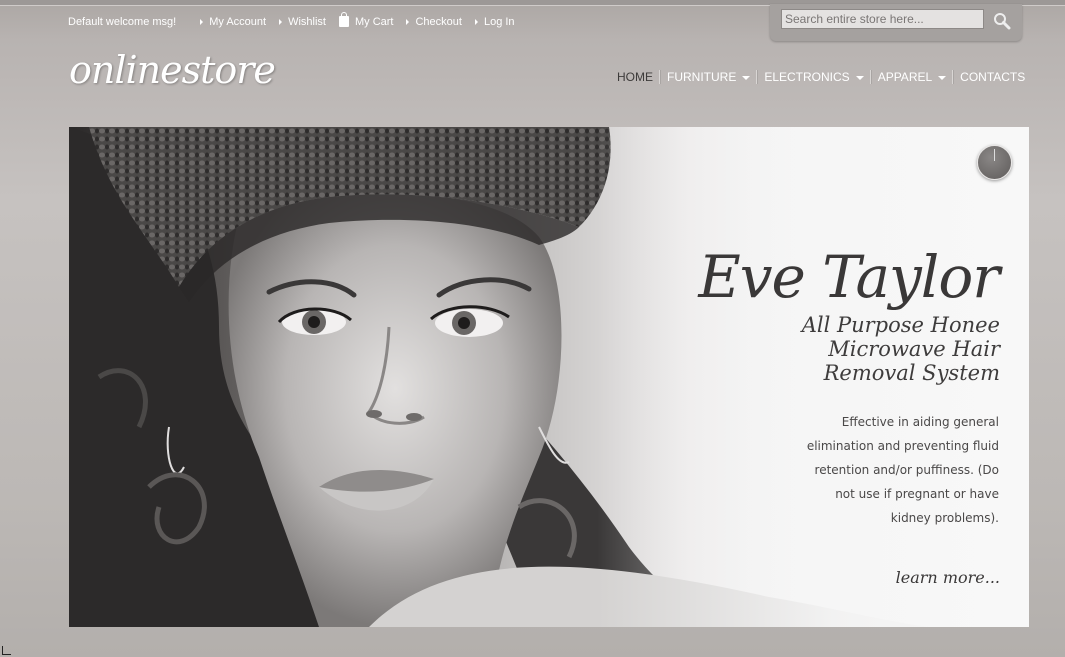 This screenshot has width=1065, height=657. Describe the element at coordinates (499, 22) in the screenshot. I see `login-label: Log In` at that location.